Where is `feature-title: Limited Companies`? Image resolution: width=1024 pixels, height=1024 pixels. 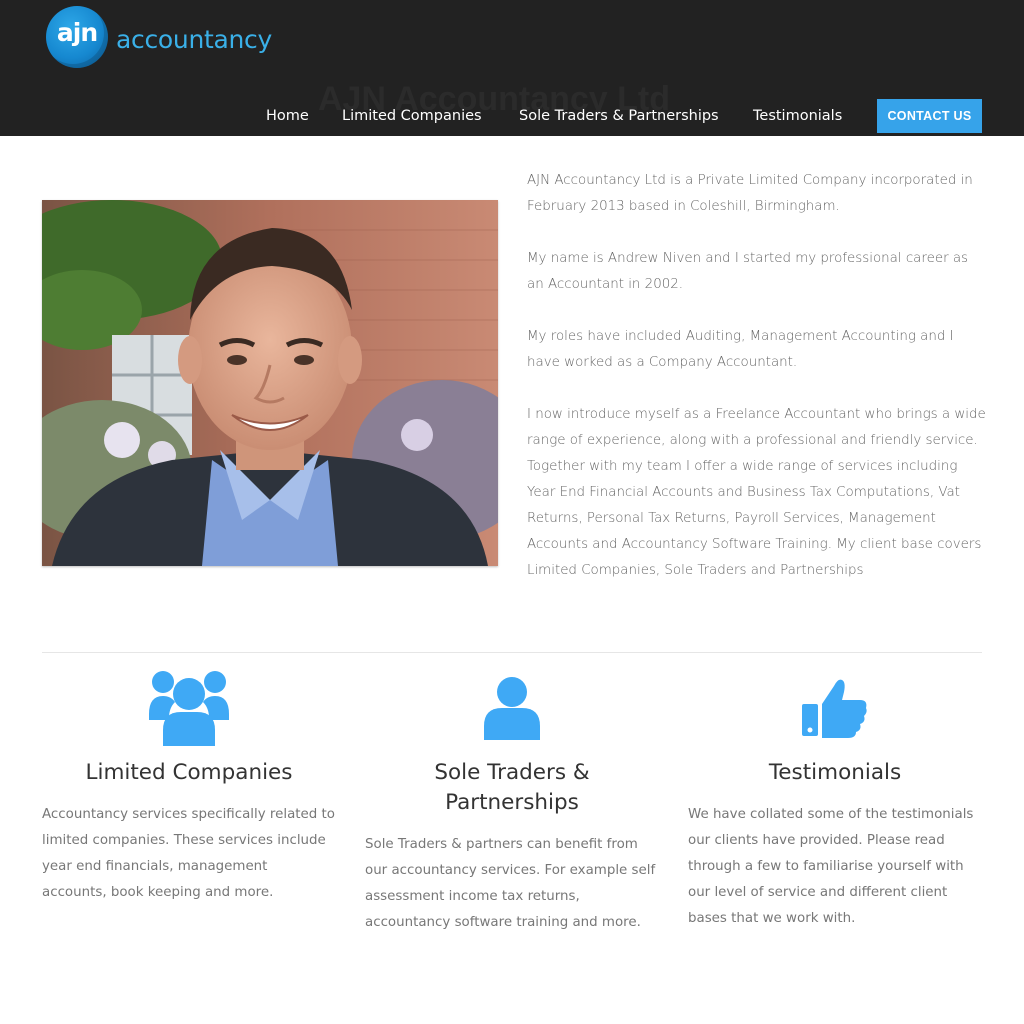 feature-title: Limited Companies is located at coordinates (189, 773).